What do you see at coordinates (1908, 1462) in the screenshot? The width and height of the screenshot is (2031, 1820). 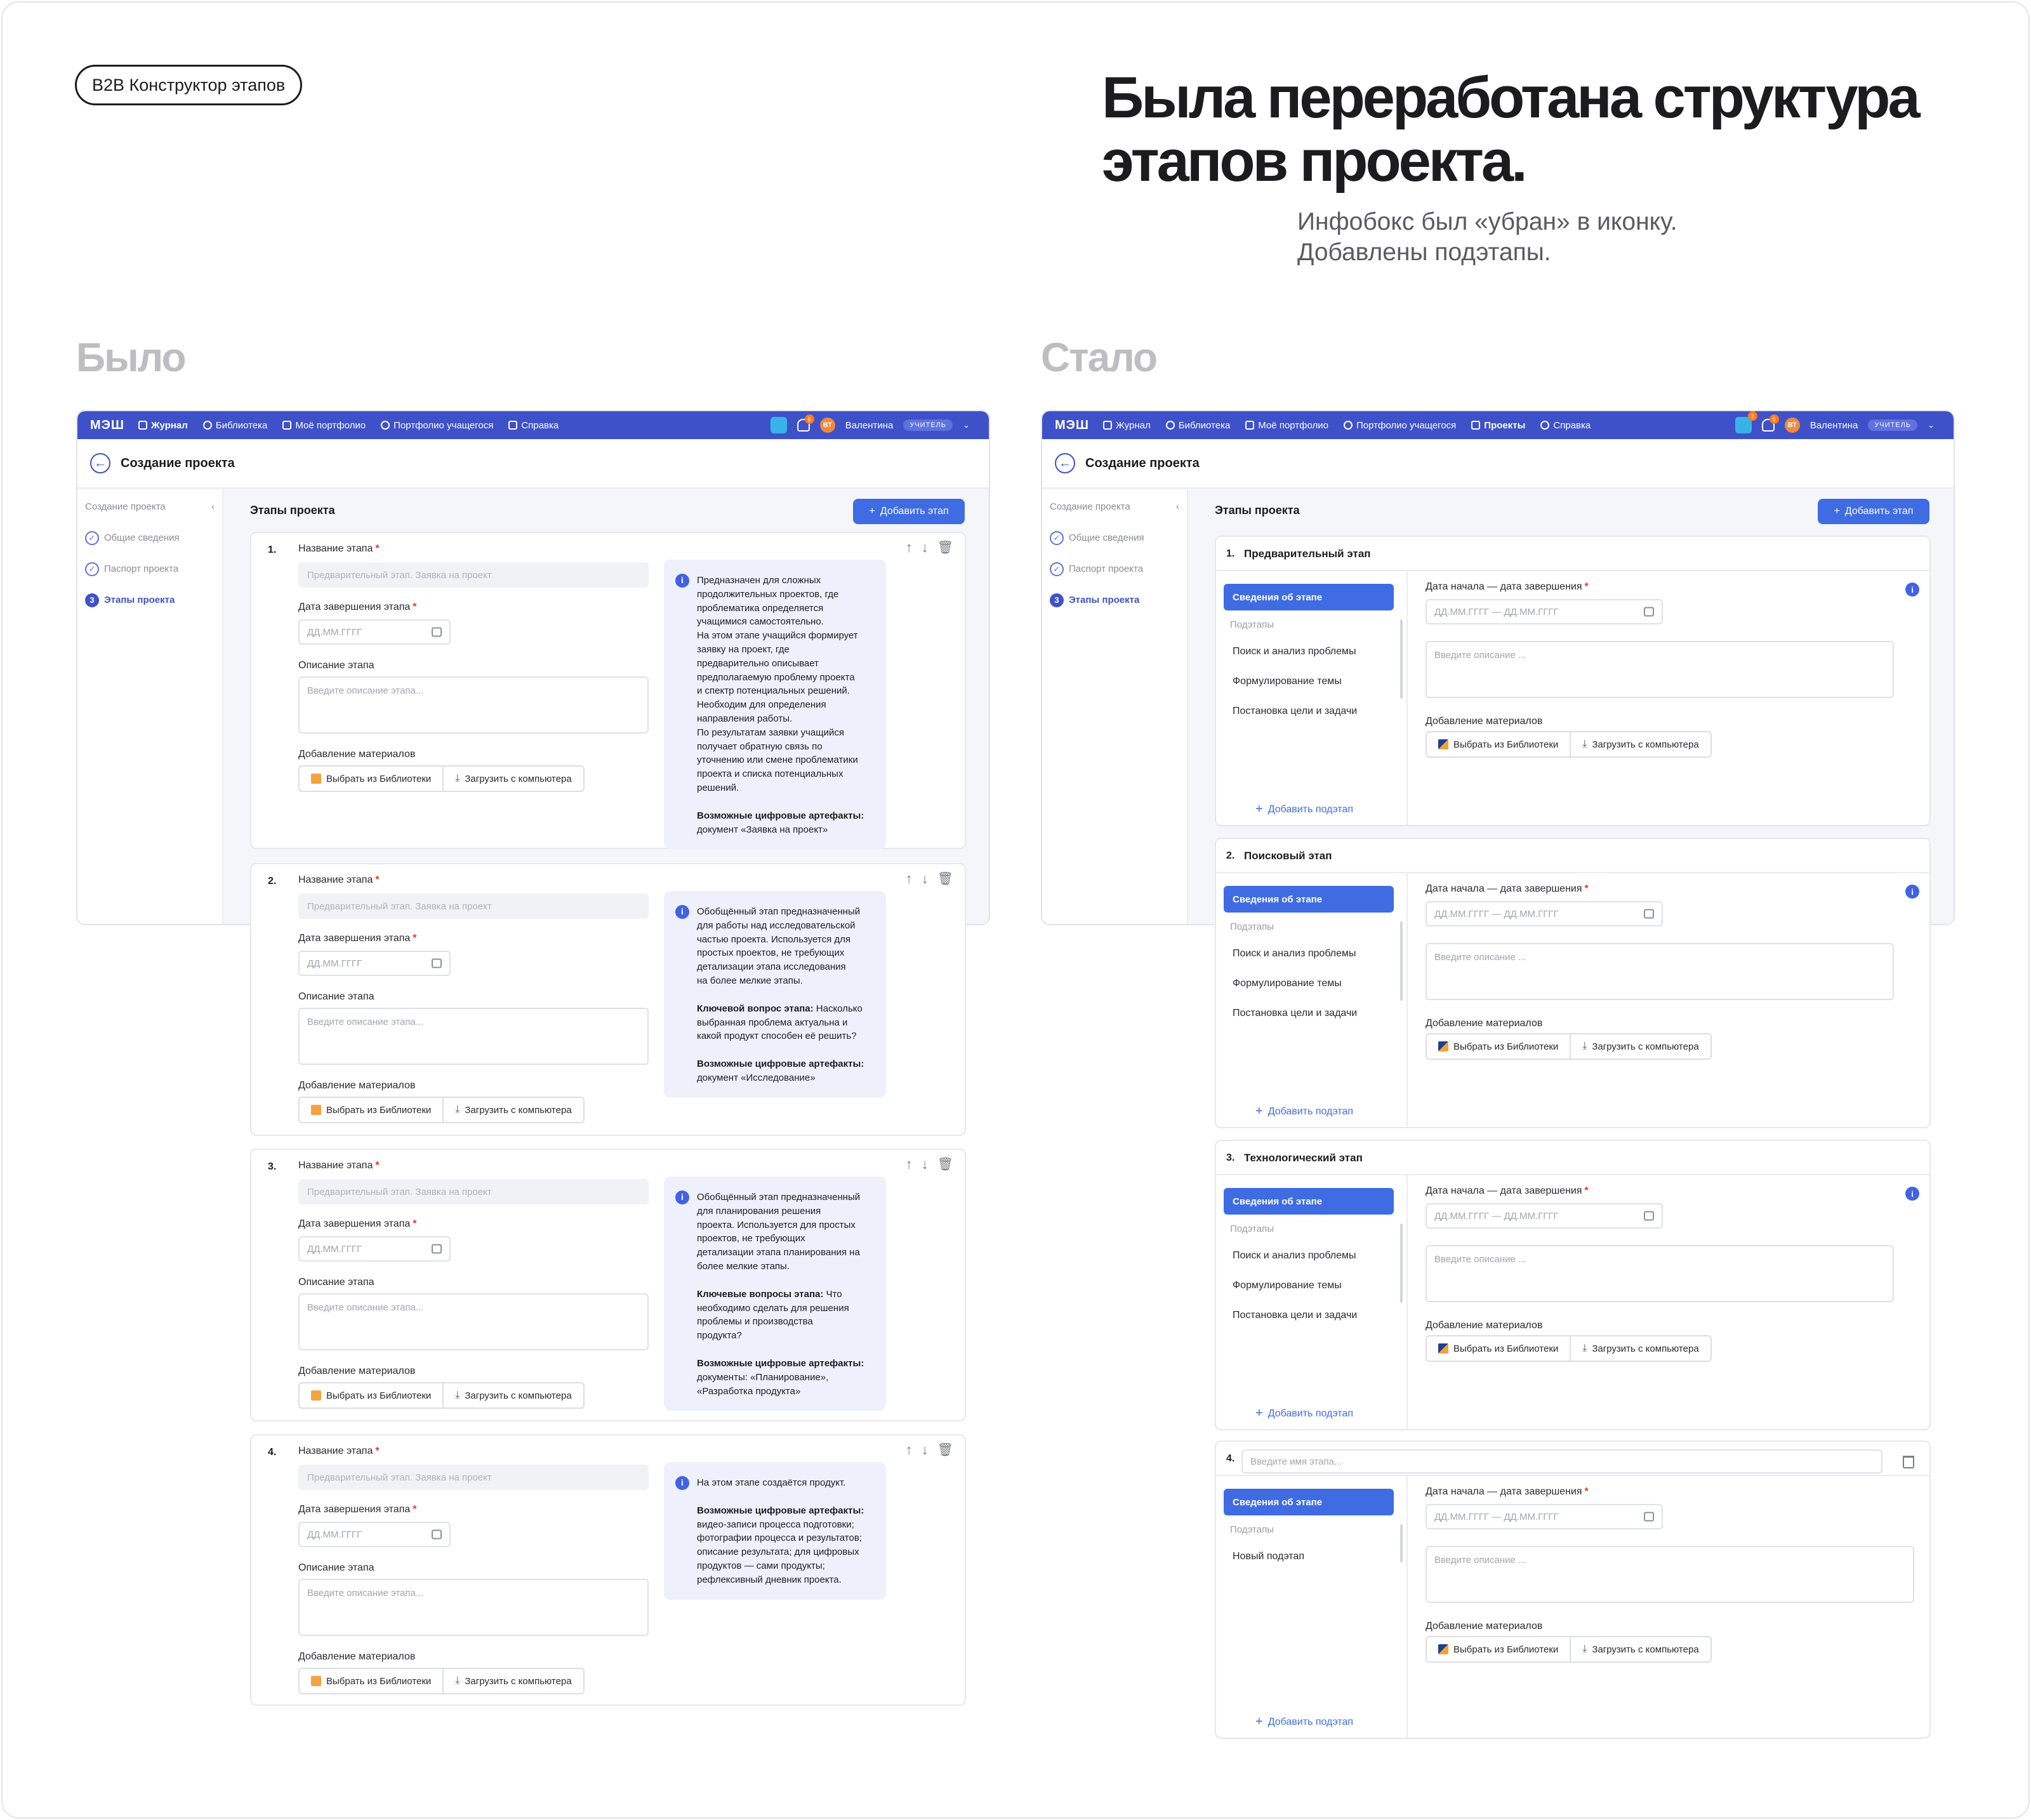 I see `trash-icon` at bounding box center [1908, 1462].